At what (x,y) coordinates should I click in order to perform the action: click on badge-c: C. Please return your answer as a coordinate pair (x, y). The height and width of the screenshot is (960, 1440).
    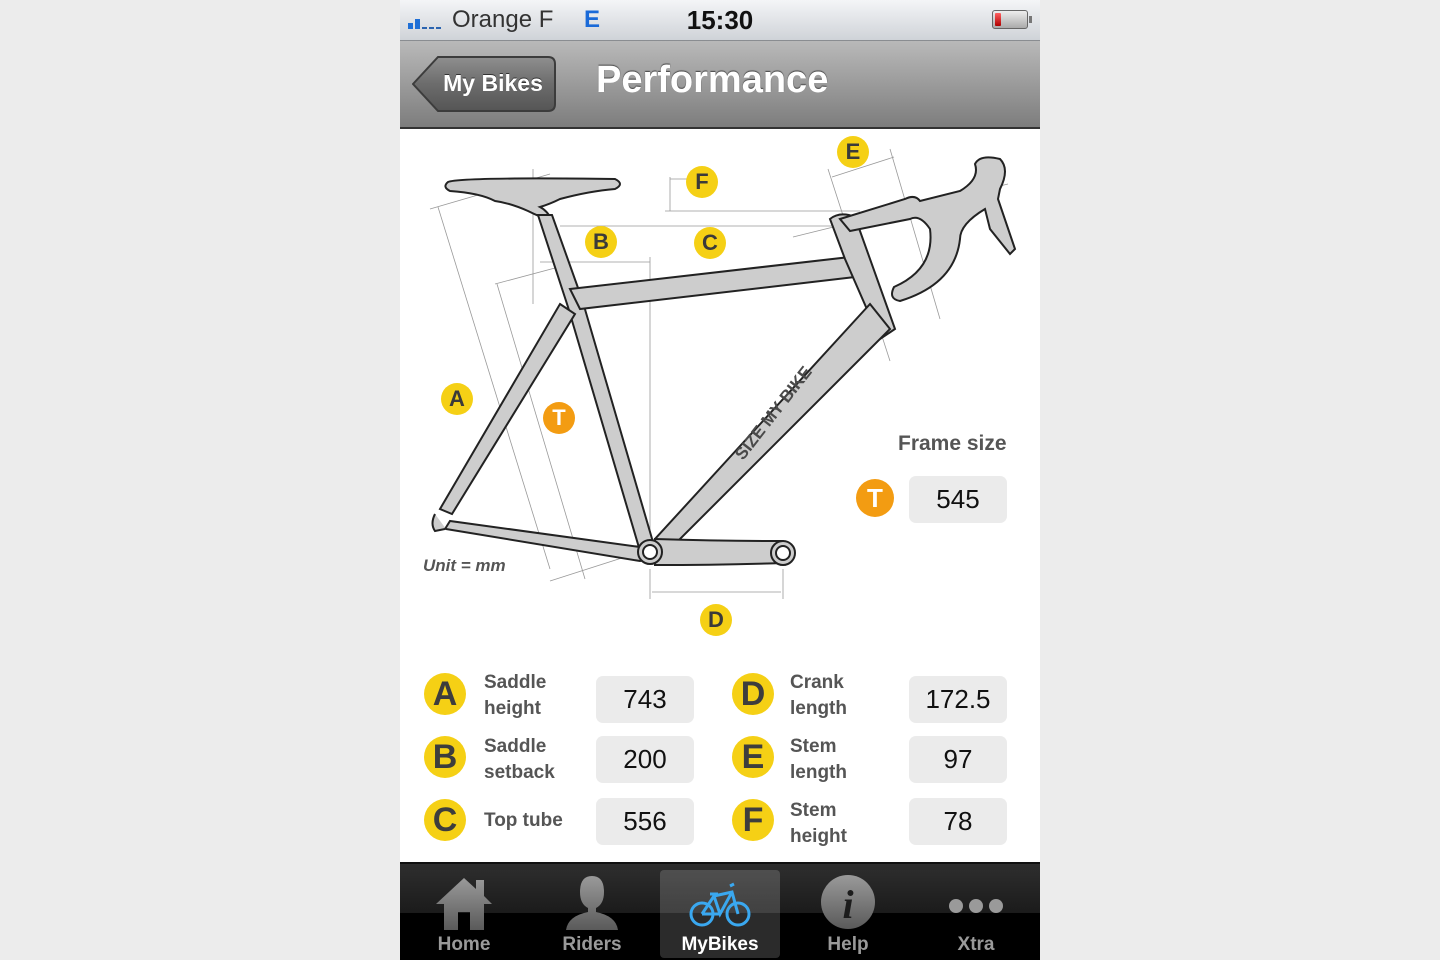
    Looking at the image, I should click on (445, 820).